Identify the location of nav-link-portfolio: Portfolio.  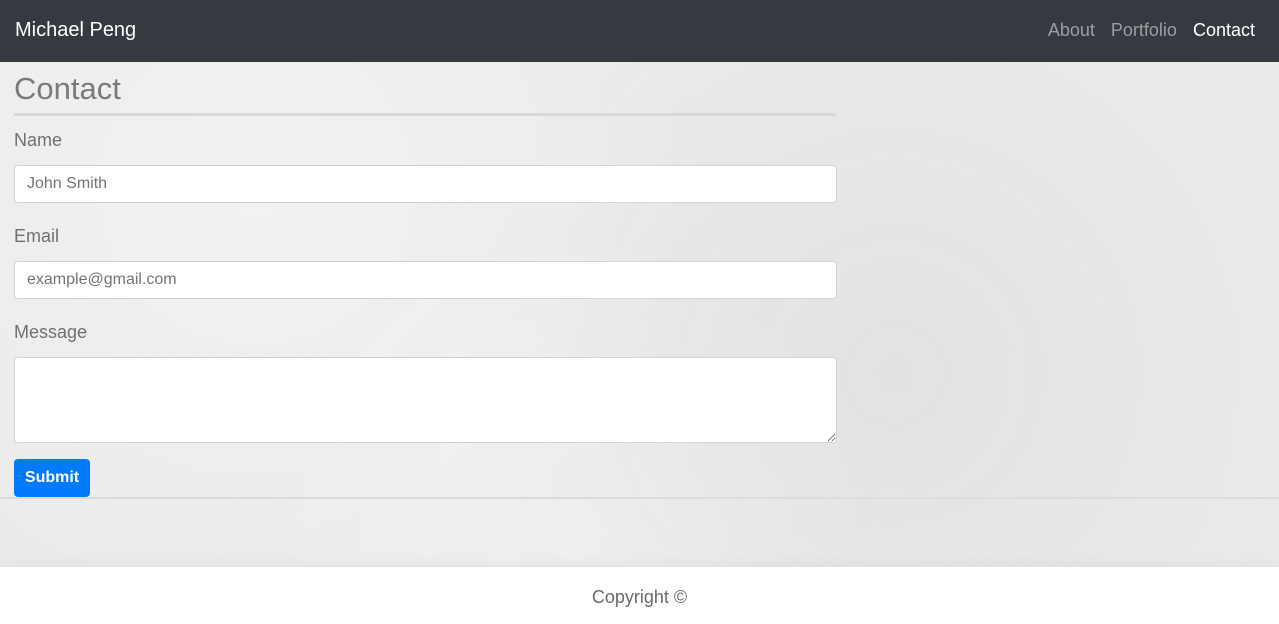
(1144, 30).